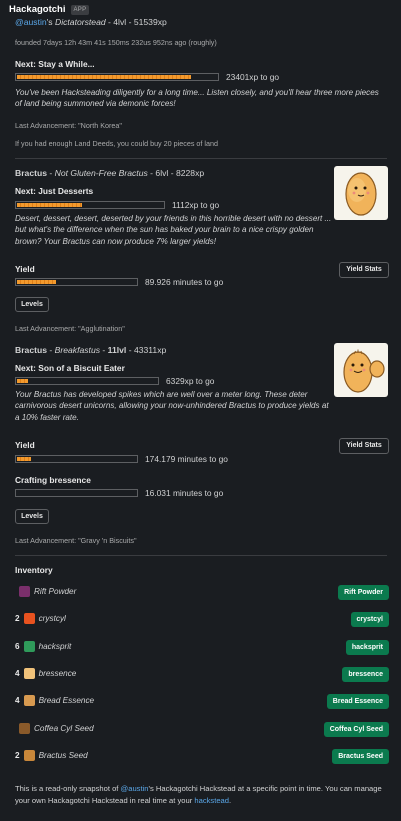  Describe the element at coordinates (357, 701) in the screenshot. I see `inventory-item-button: Bread Essence` at that location.